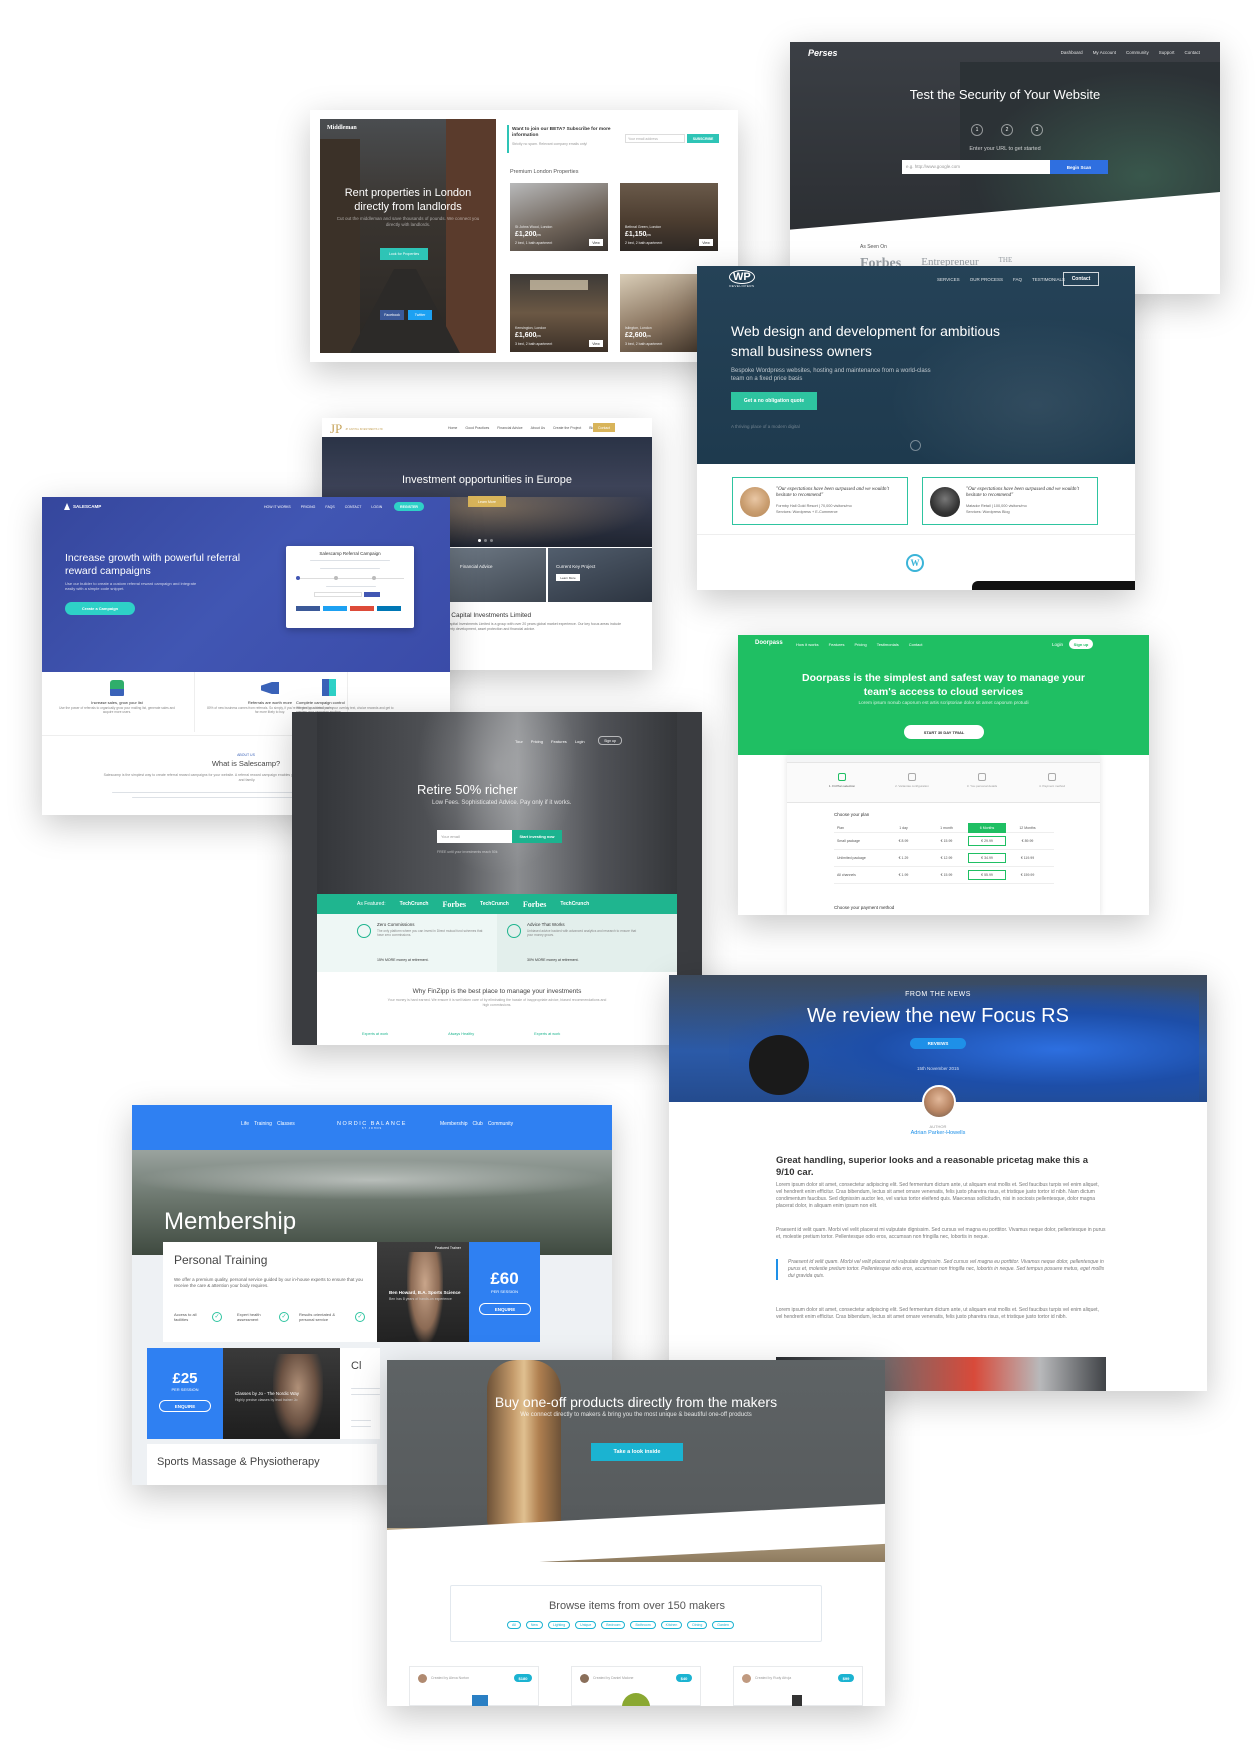 This screenshot has width=1258, height=1752. I want to click on look-for-properties-button: Look for Properties, so click(404, 254).